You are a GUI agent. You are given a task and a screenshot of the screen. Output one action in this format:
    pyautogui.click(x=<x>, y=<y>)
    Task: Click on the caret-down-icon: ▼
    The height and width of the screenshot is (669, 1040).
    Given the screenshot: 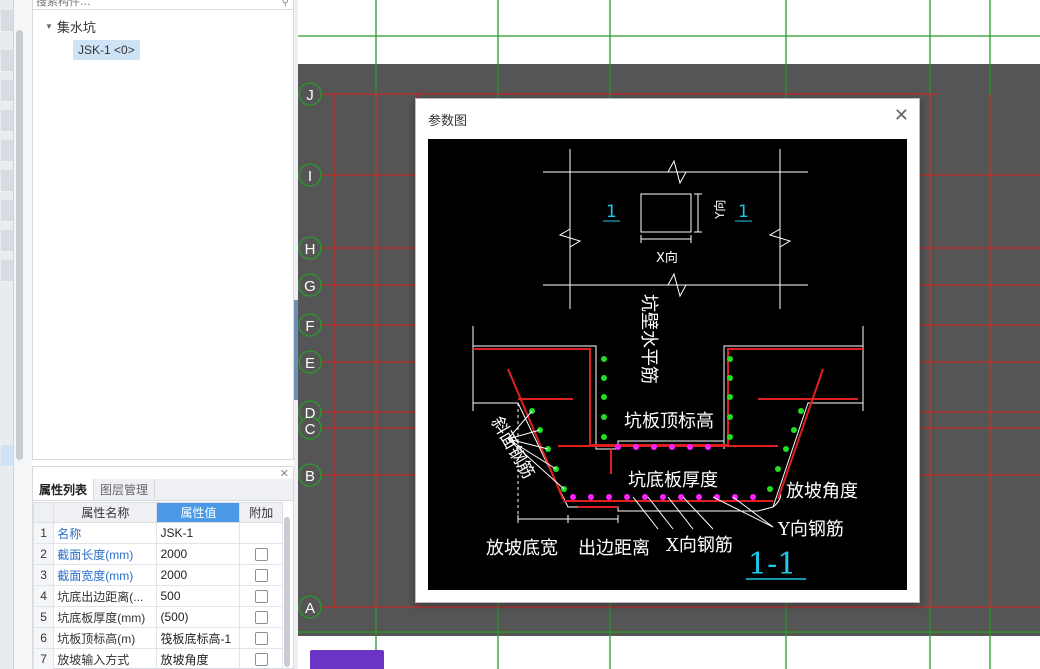 What is the action you would take?
    pyautogui.click(x=49, y=26)
    